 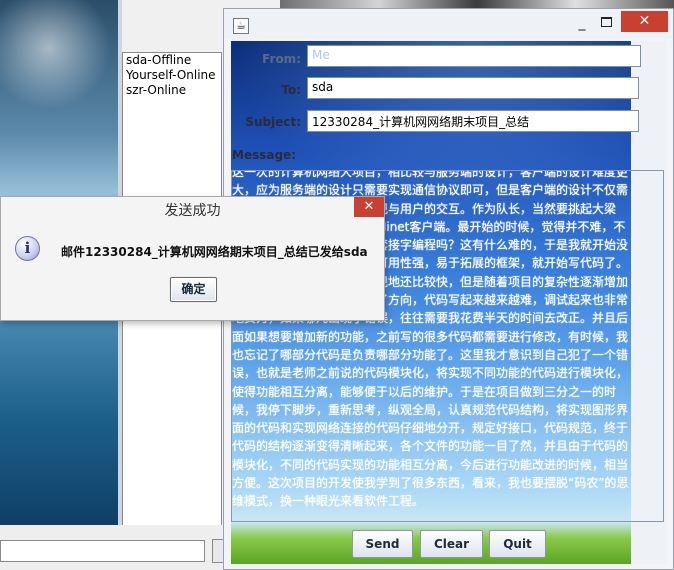 I want to click on dialog-title: 发送成功, so click(x=192, y=211).